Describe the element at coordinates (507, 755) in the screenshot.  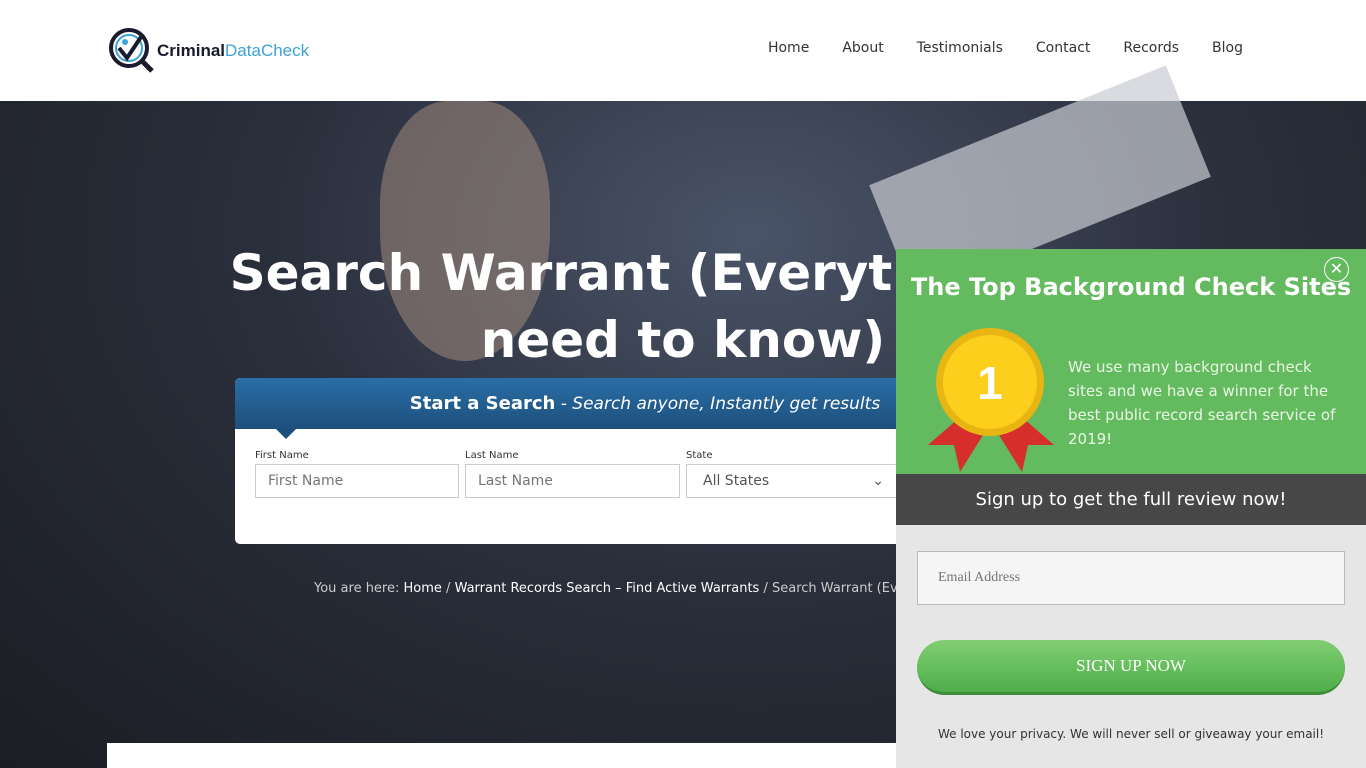
I see `content-card` at that location.